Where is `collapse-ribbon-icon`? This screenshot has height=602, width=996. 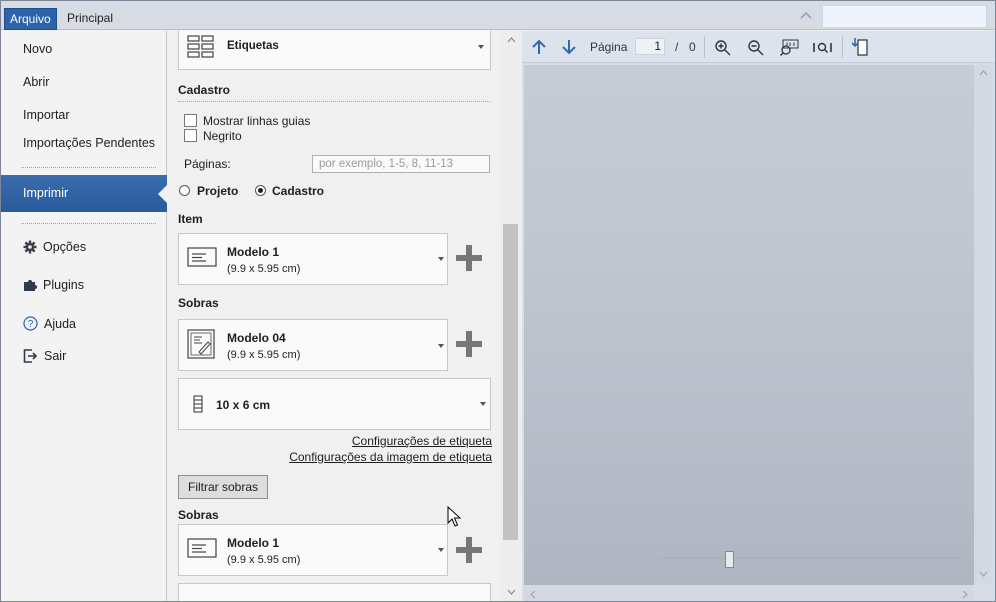 collapse-ribbon-icon is located at coordinates (806, 15).